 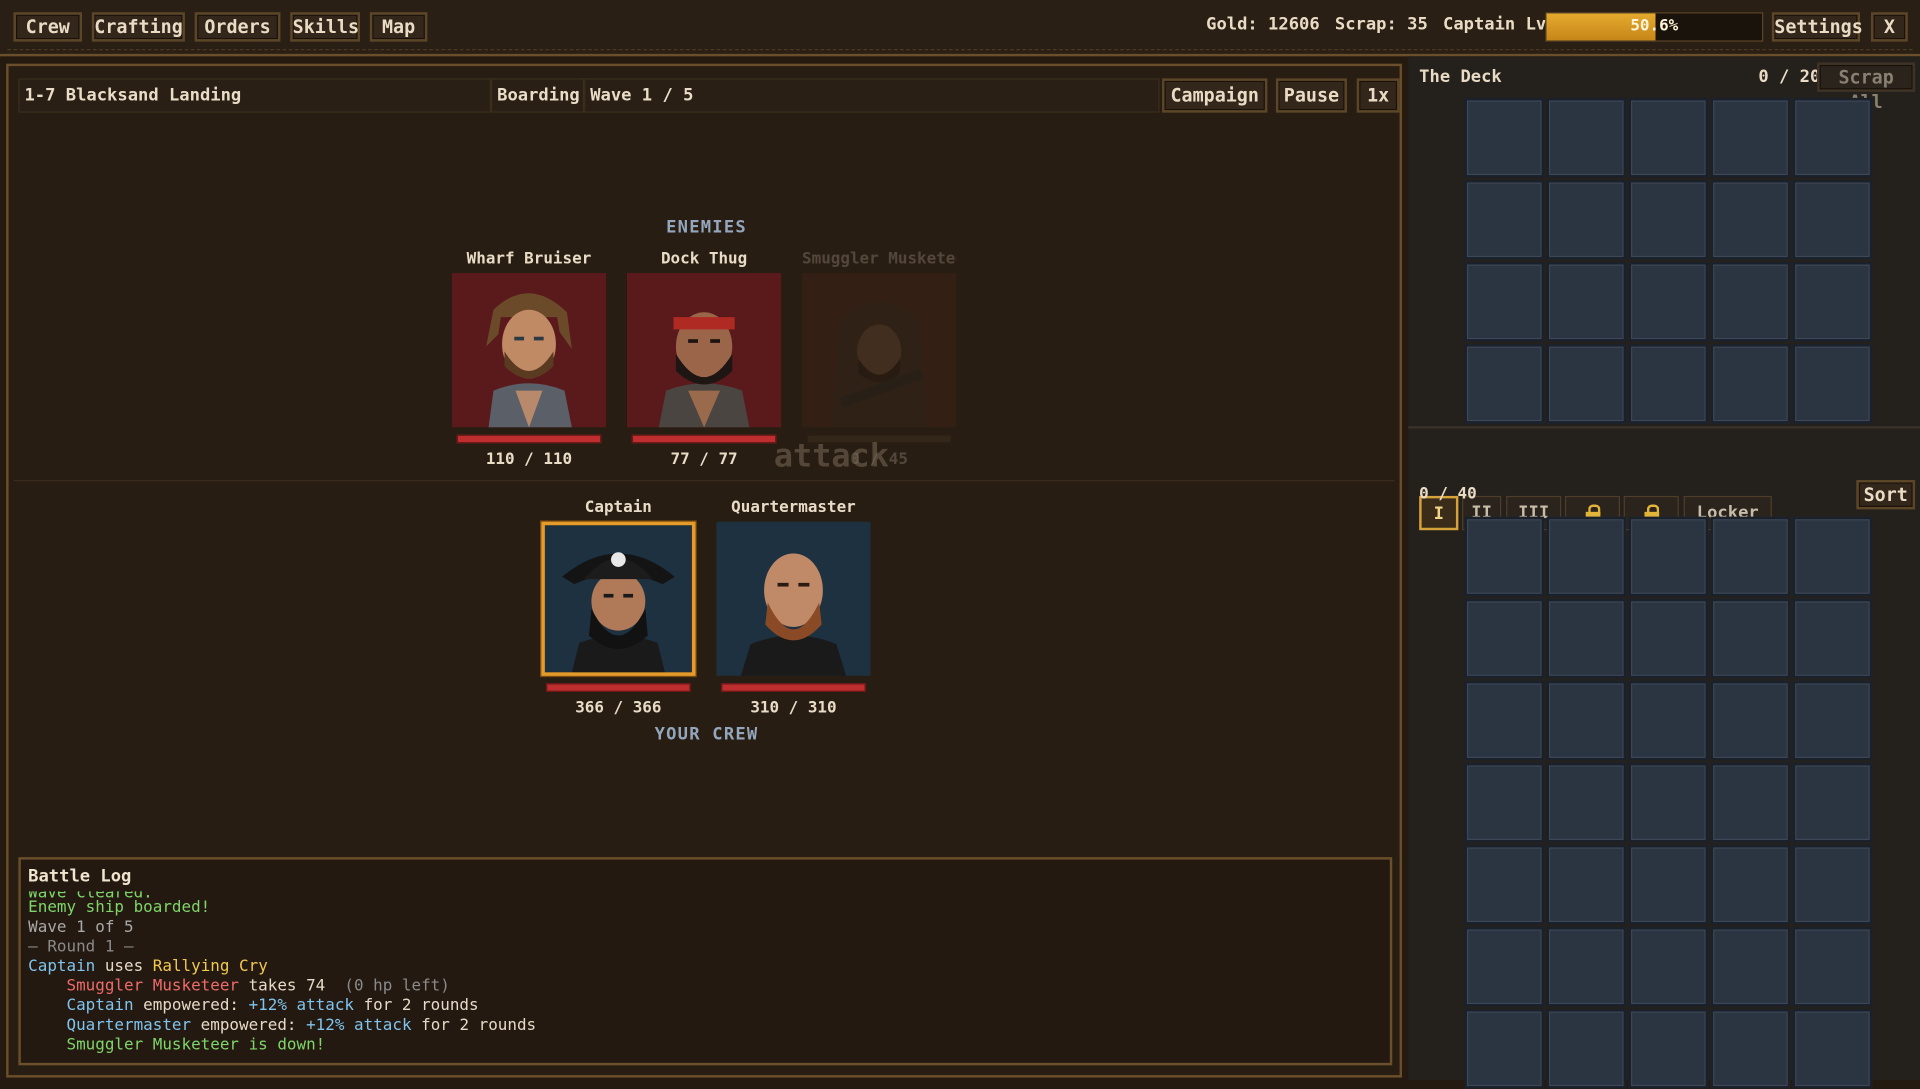 I want to click on deck-count: 0 / 20, so click(x=1789, y=77).